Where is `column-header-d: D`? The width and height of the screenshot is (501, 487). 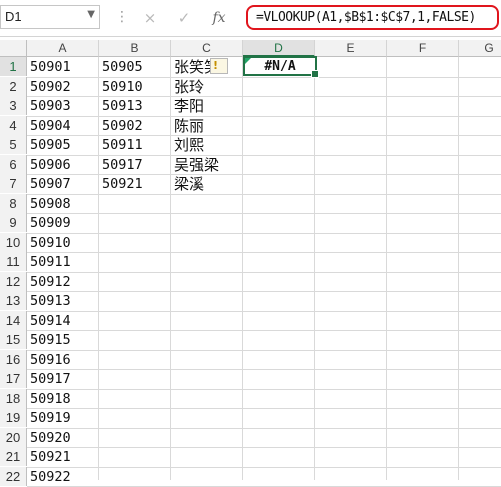
column-header-d: D is located at coordinates (279, 48).